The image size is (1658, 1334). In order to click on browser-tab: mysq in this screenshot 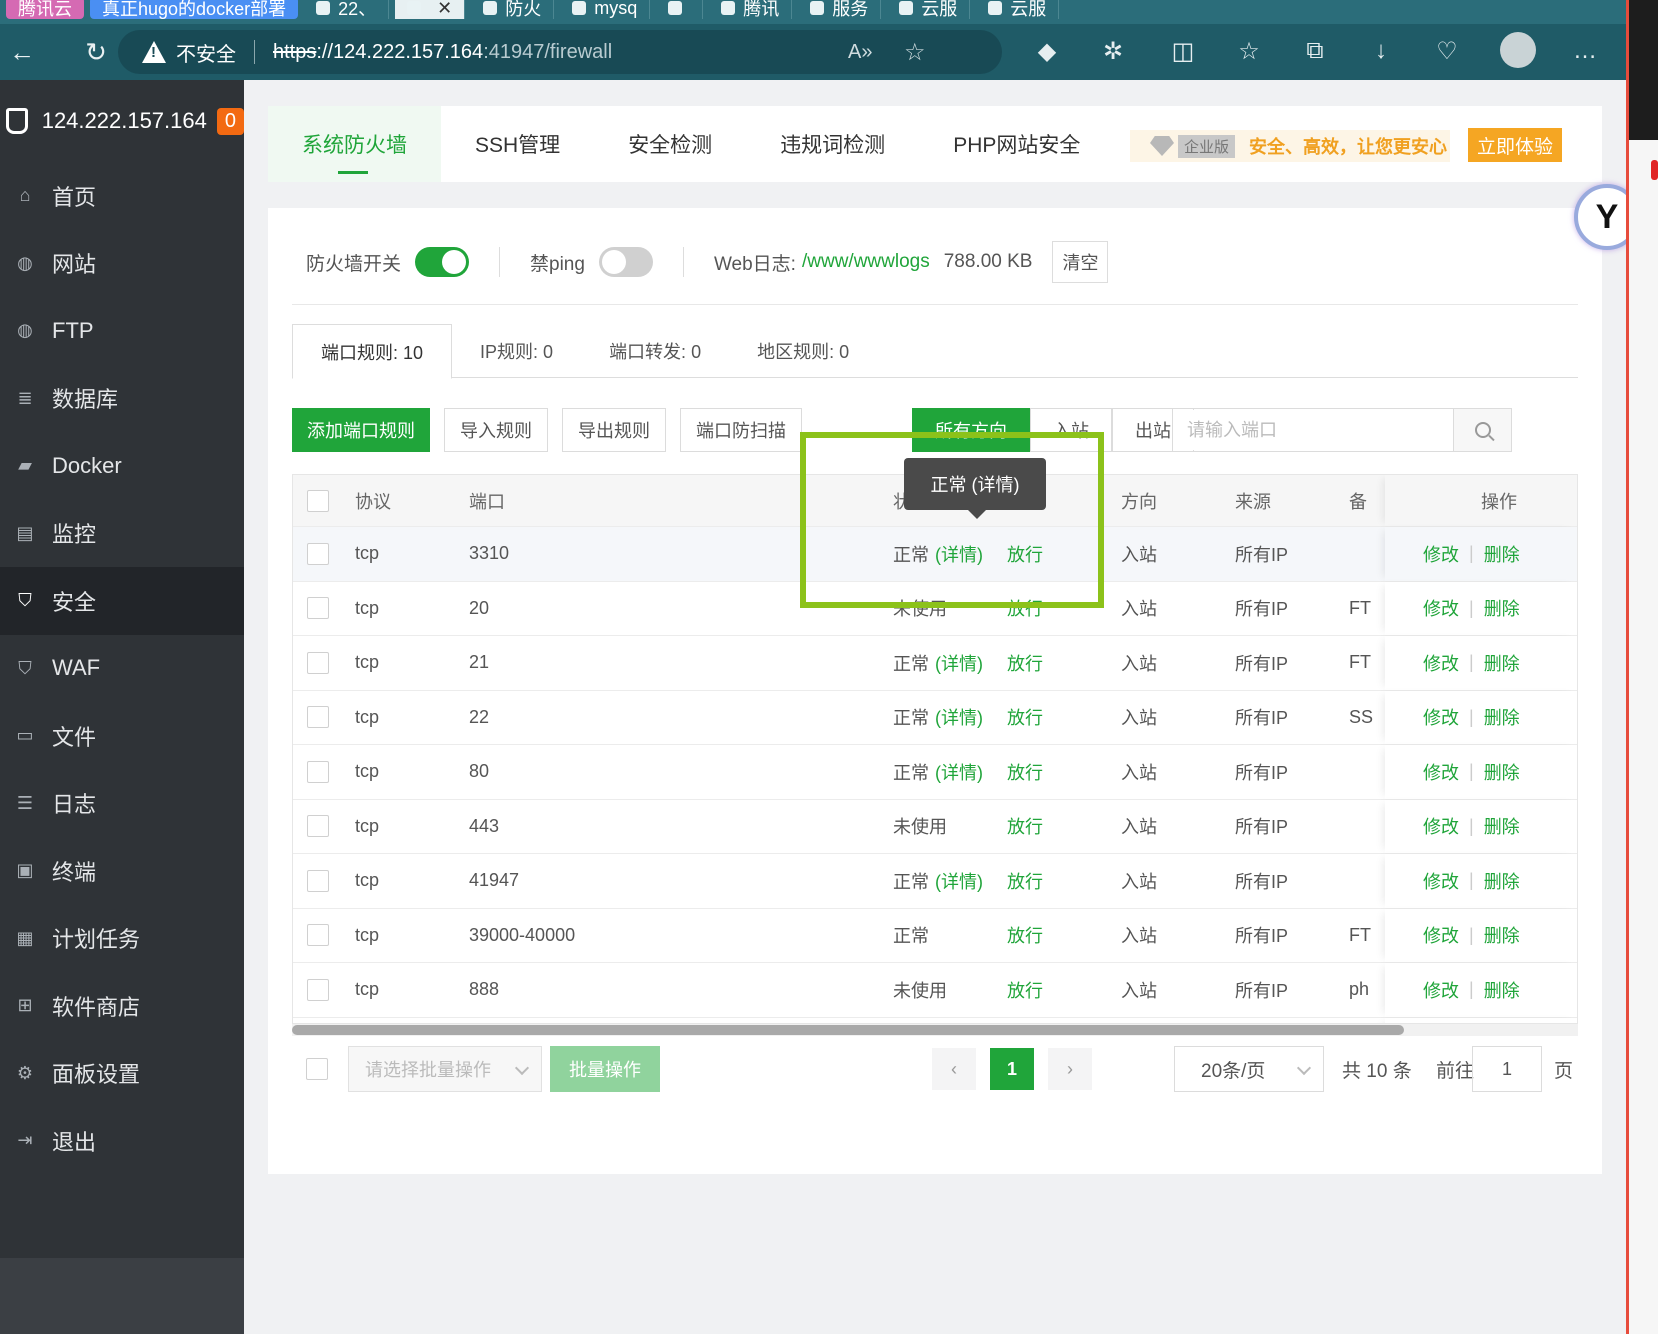, I will do `click(605, 9)`.